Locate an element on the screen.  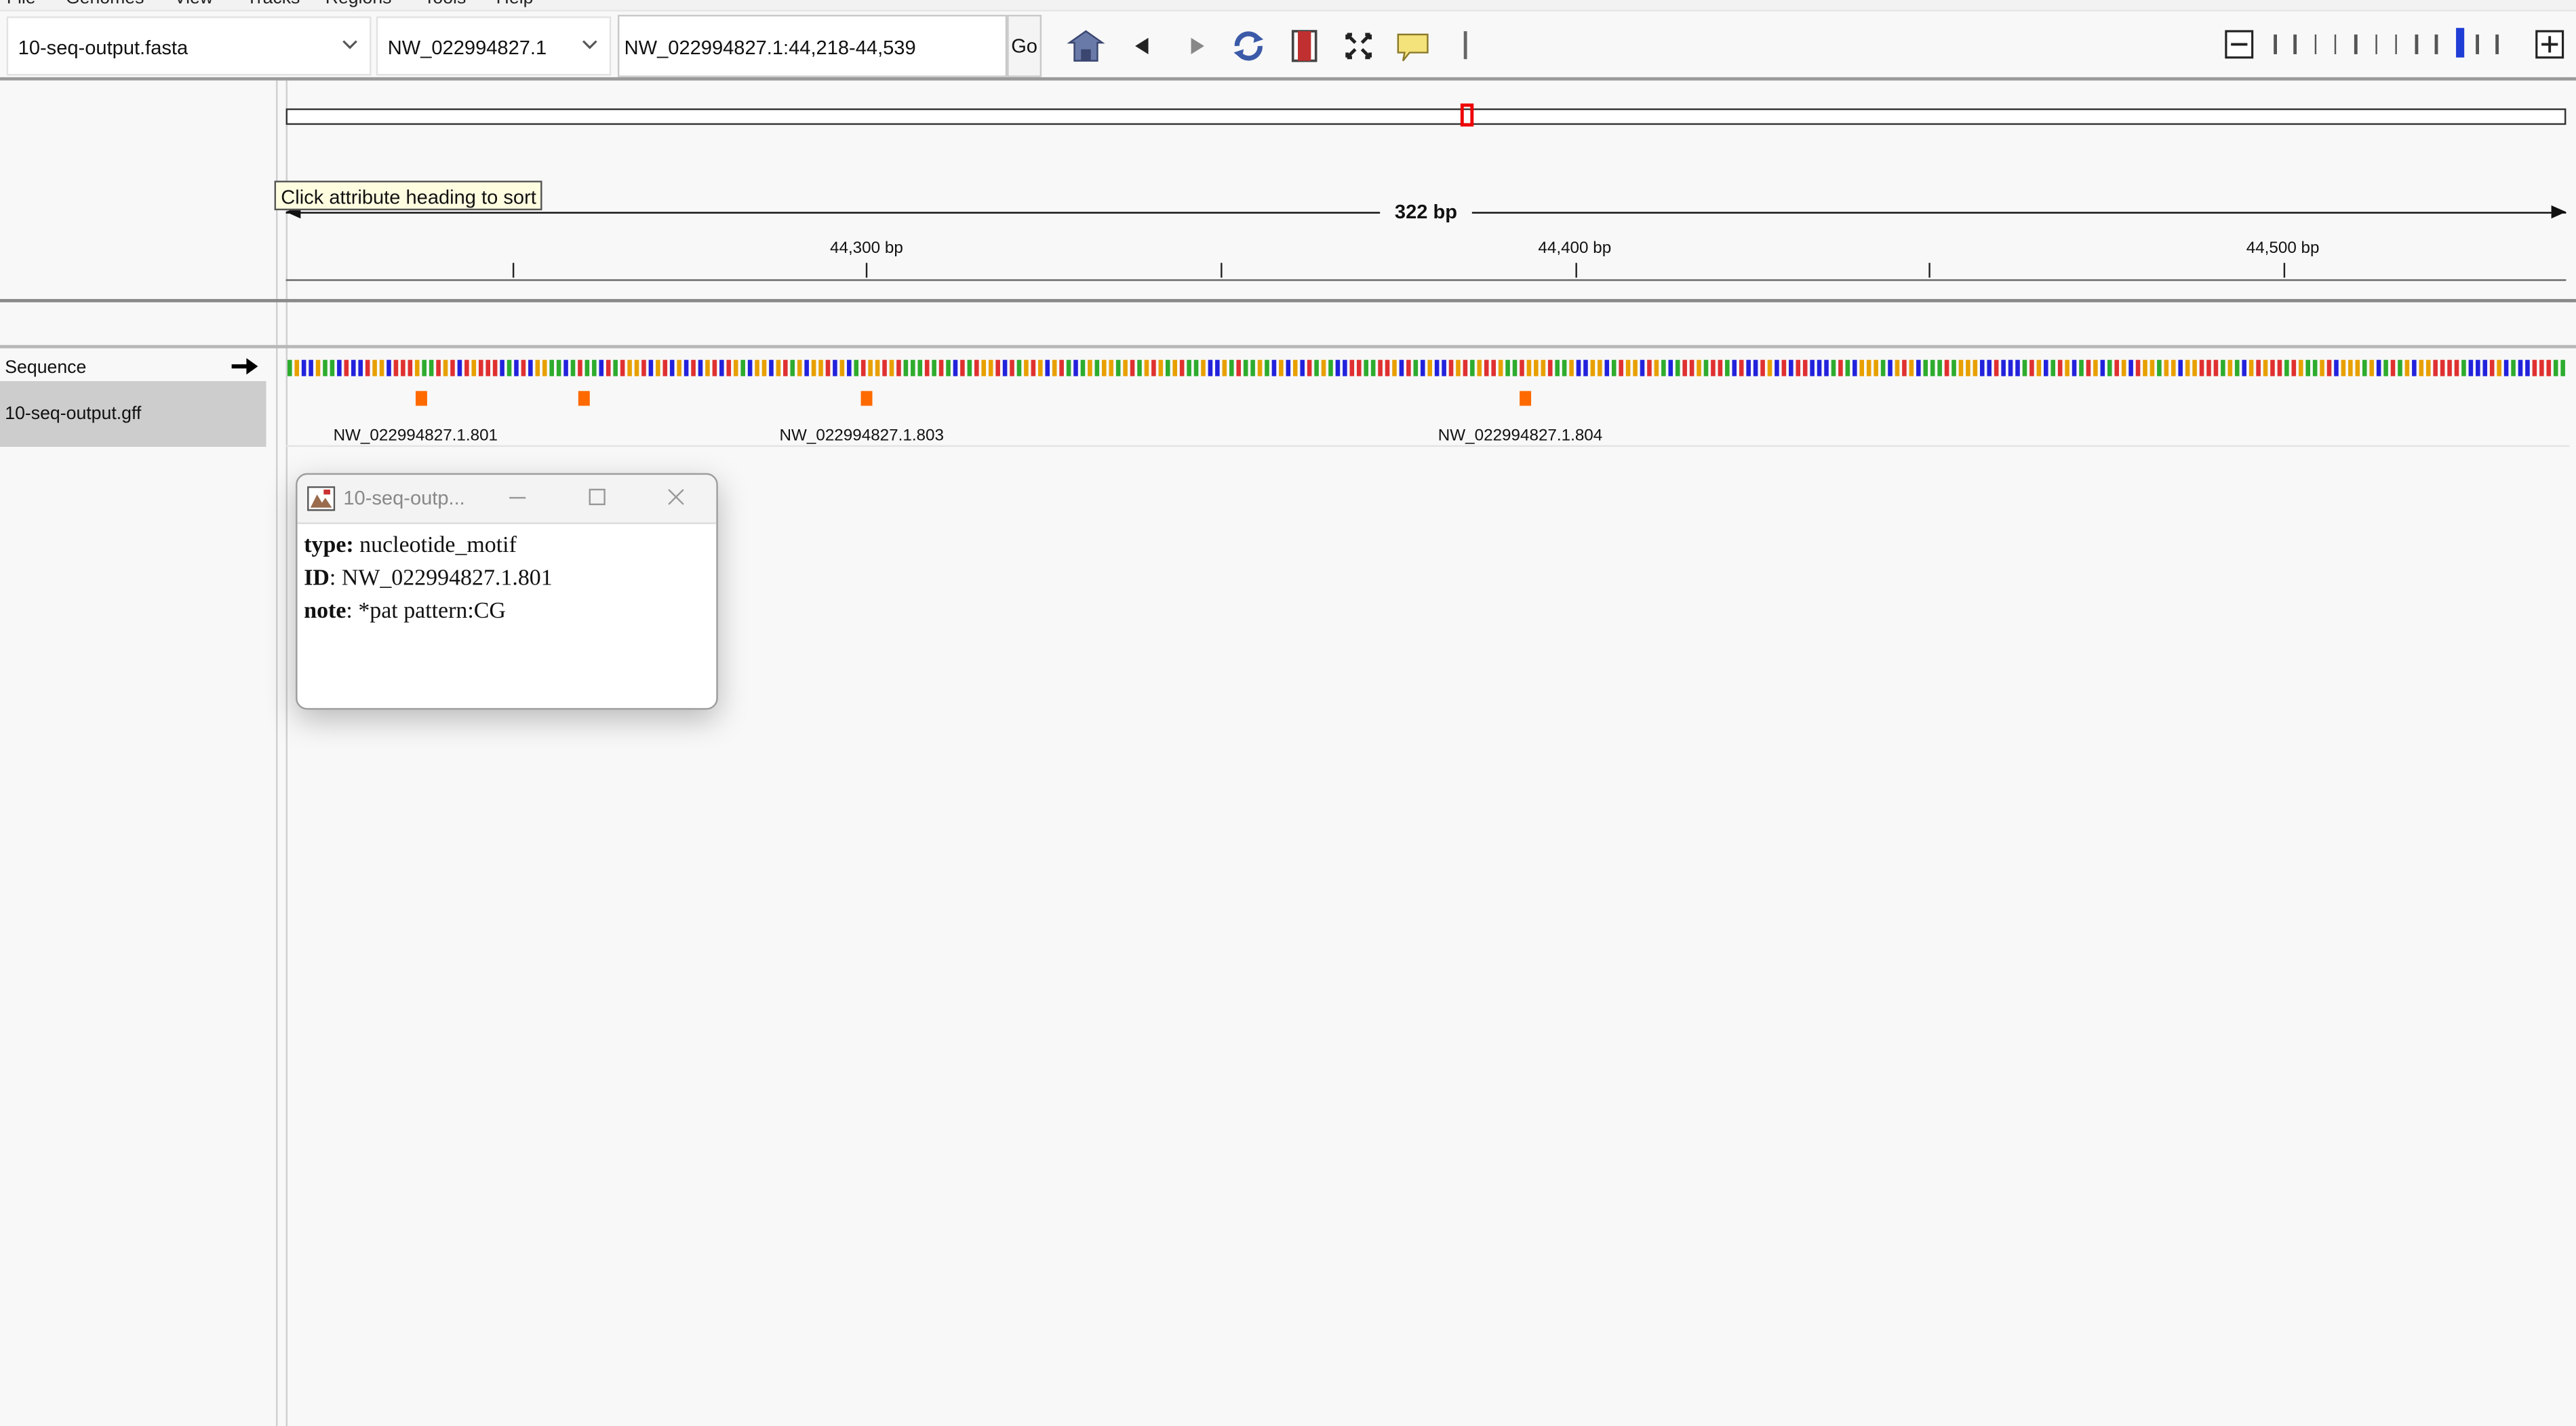
arrow-right-icon is located at coordinates (2559, 212).